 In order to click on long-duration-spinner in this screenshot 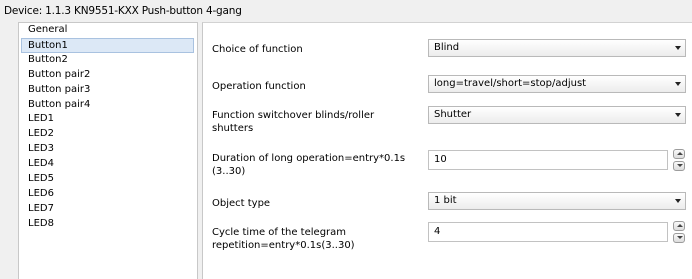, I will do `click(679, 160)`.